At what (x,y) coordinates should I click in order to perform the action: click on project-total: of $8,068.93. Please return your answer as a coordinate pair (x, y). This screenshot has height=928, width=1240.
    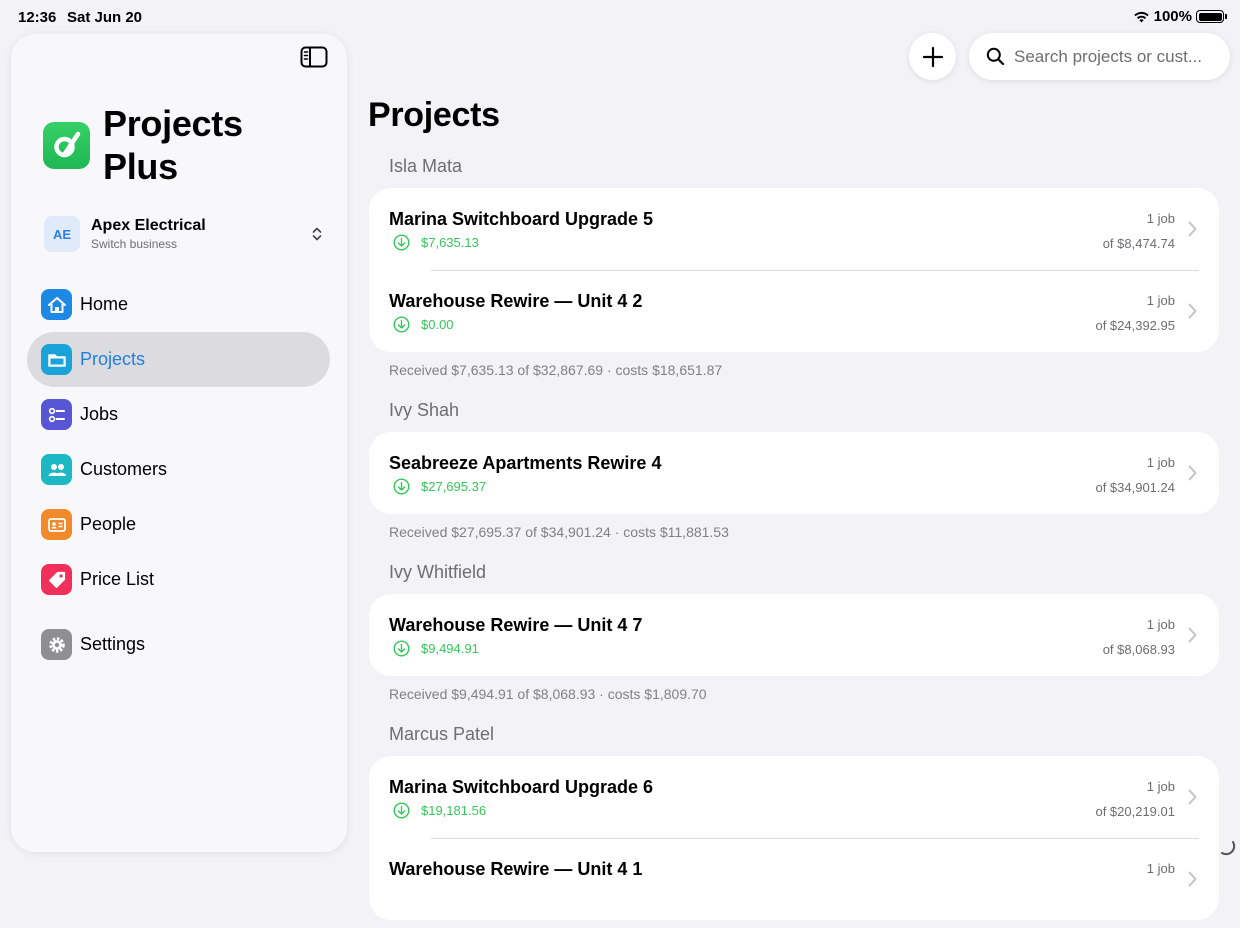
    Looking at the image, I should click on (1138, 649).